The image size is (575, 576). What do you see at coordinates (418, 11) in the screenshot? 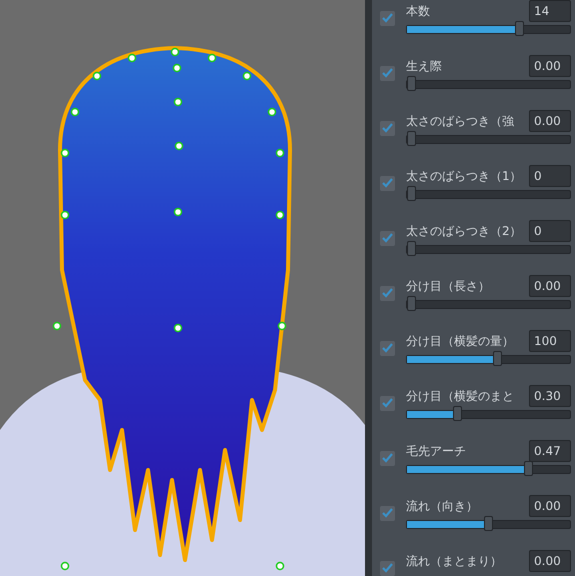
I see `parameter-label: 本数` at bounding box center [418, 11].